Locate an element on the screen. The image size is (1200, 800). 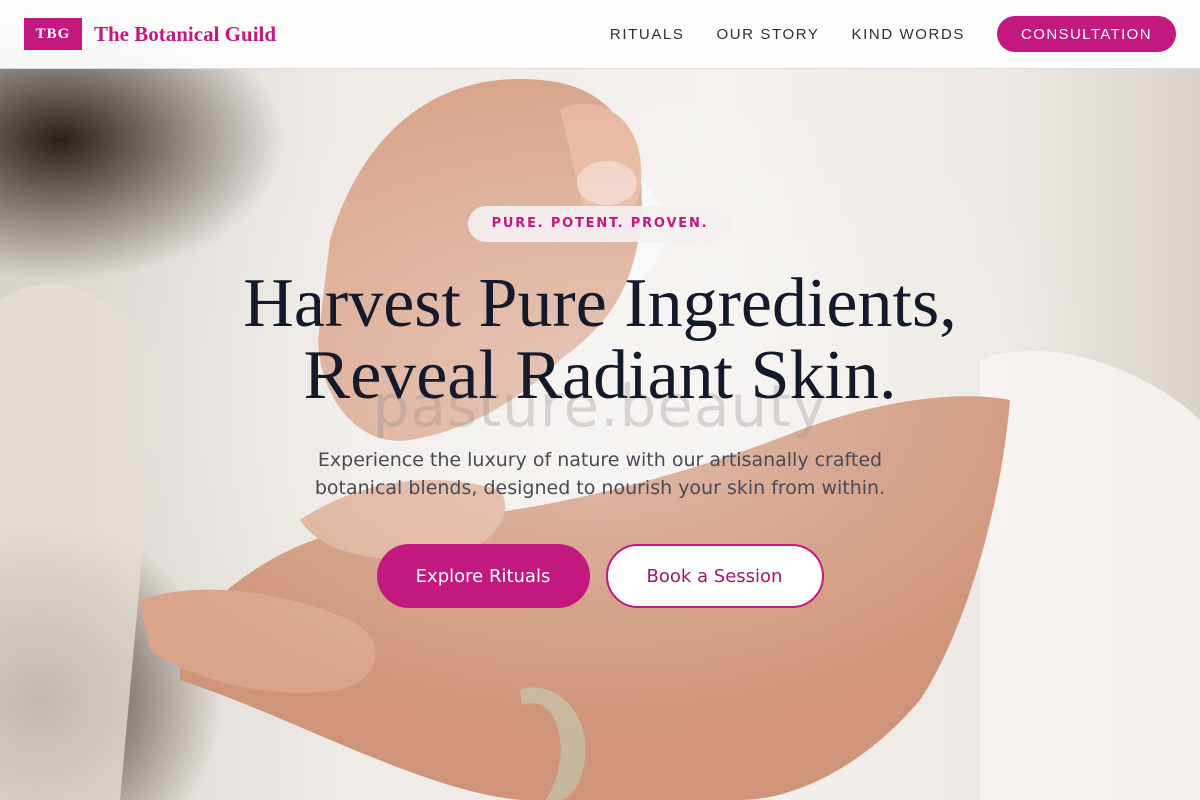
consultation-button: CONSULTATION is located at coordinates (1086, 34).